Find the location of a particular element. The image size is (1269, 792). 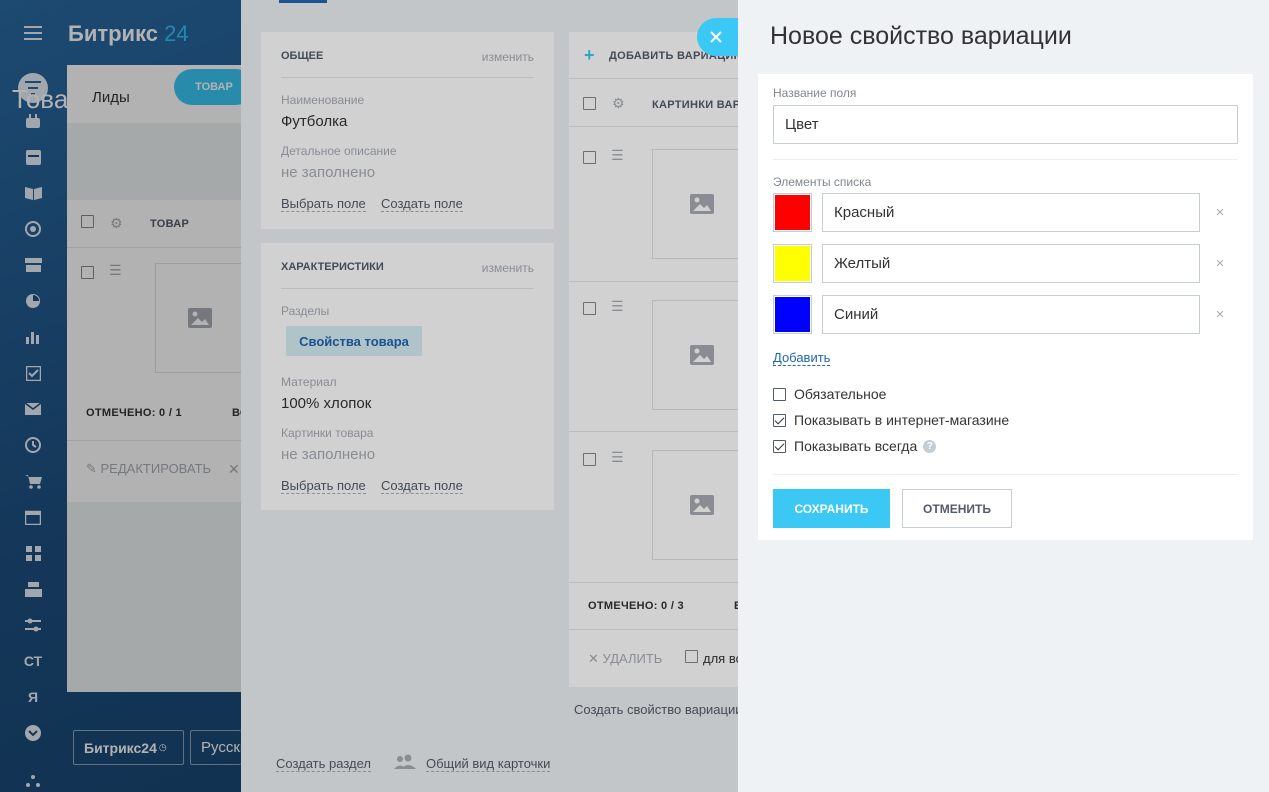

show-always-checkbox is located at coordinates (779, 446).